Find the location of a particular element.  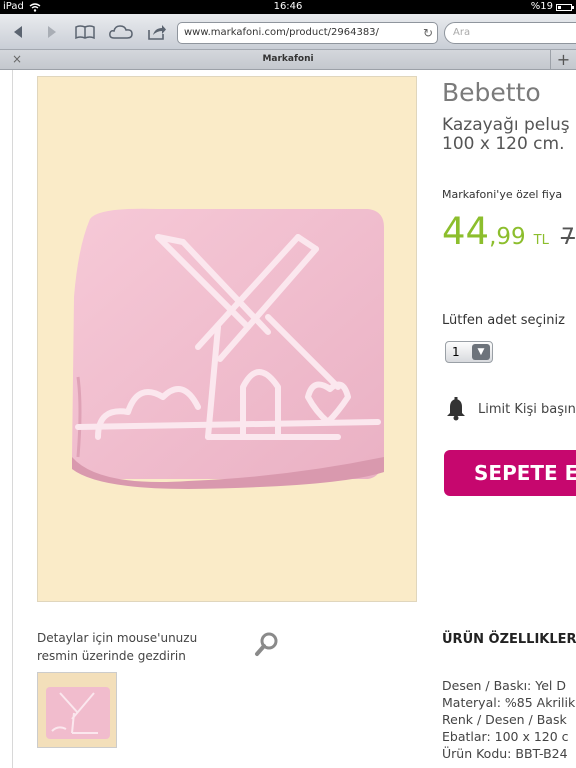

forward-arrow-icon is located at coordinates (52, 32).